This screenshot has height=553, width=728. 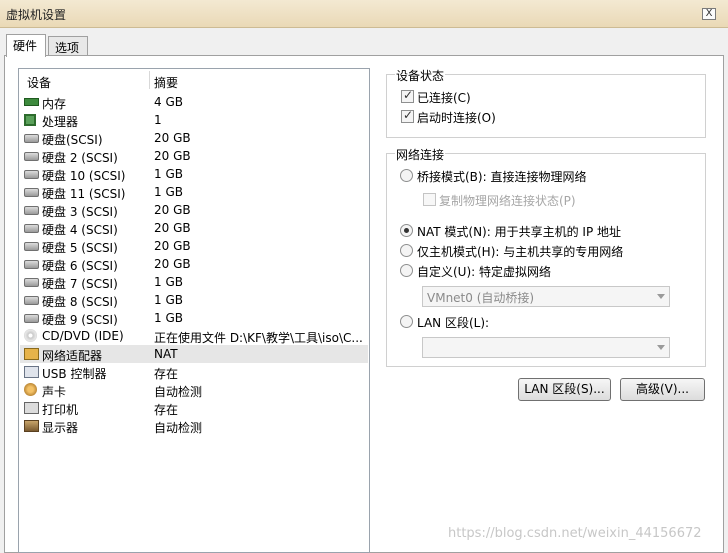 What do you see at coordinates (546, 296) in the screenshot?
I see `custom-network-select: VMnet0 (自动桥接)` at bounding box center [546, 296].